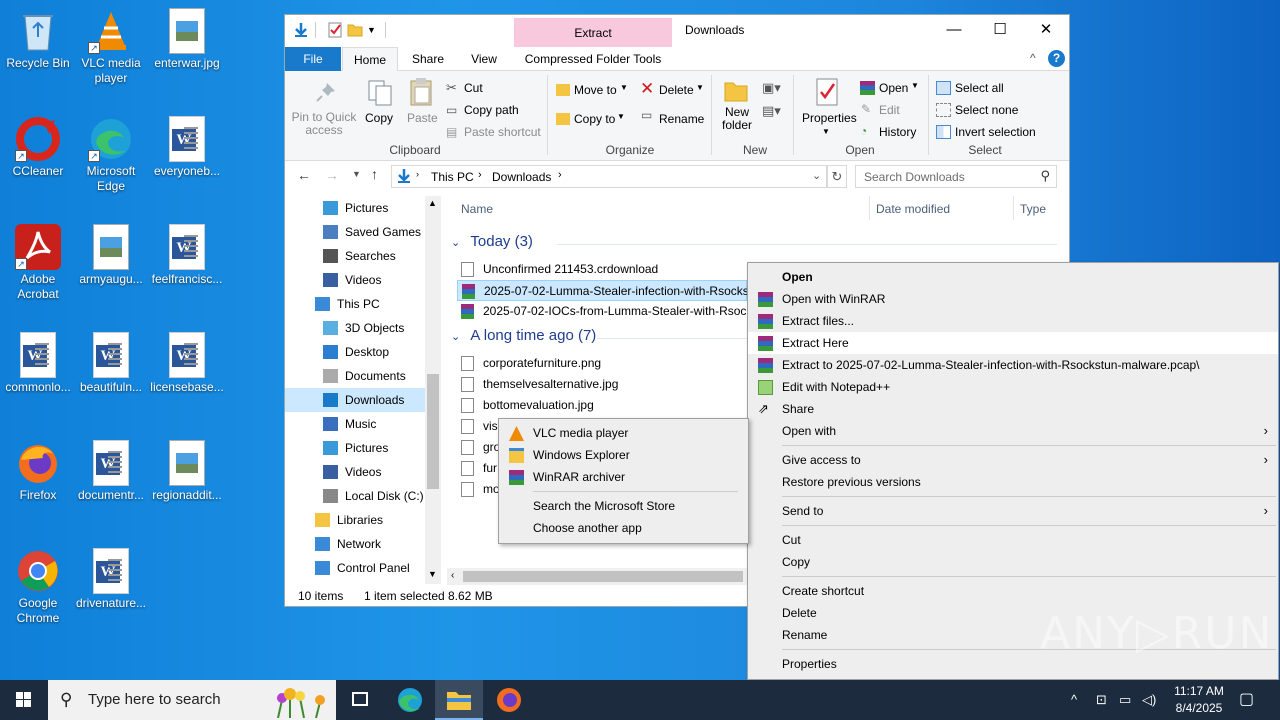  What do you see at coordinates (1013, 540) in the screenshot?
I see `menu-item-cut: Cut` at bounding box center [1013, 540].